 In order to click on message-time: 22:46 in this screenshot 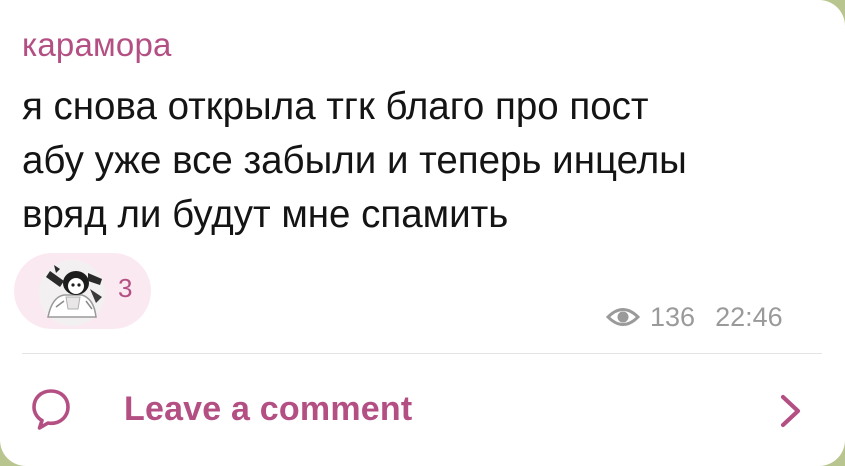, I will do `click(749, 316)`.